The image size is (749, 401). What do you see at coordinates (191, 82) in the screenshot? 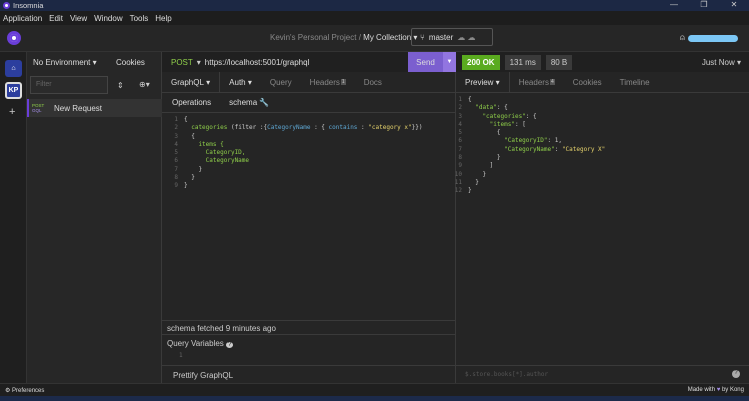
I see `tab-graphql: GraphQL ▾` at bounding box center [191, 82].